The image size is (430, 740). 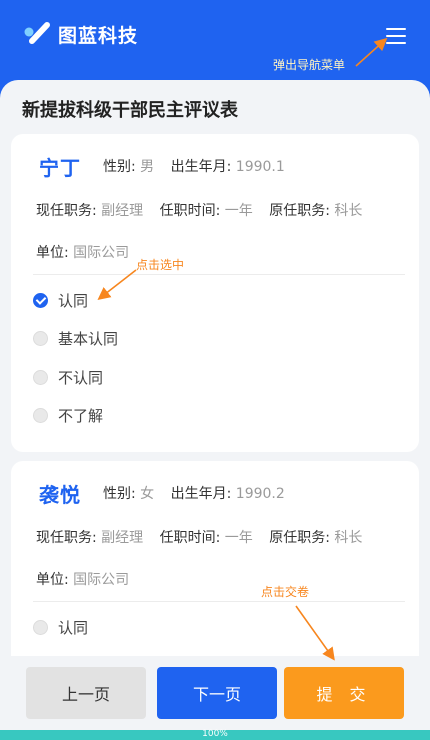 I want to click on option-label: 不了解, so click(x=81, y=416).